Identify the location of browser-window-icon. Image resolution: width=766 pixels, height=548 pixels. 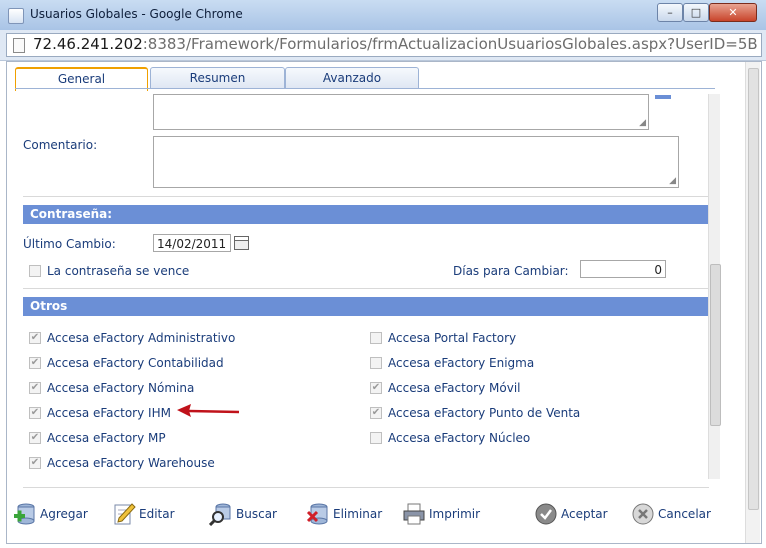
(16, 16).